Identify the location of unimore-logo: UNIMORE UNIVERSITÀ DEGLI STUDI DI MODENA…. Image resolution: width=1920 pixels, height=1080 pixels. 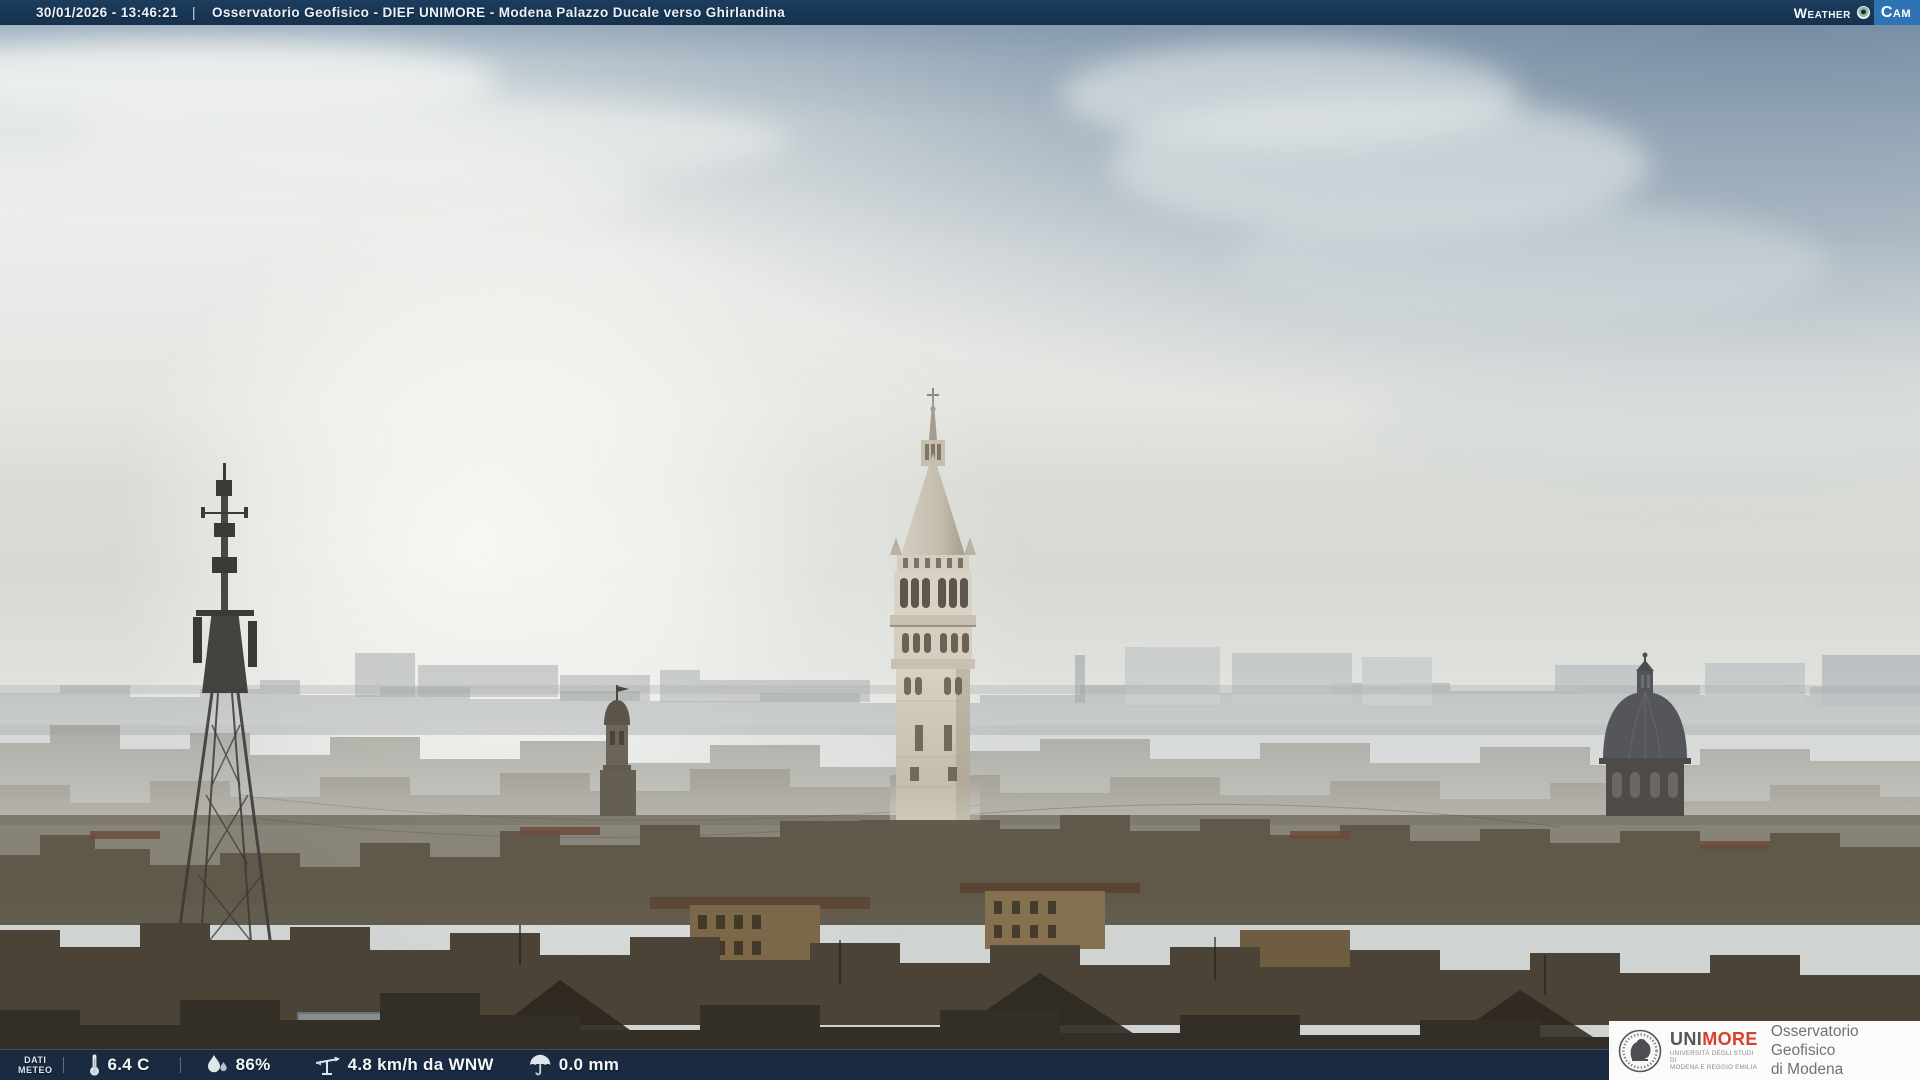
(1714, 1050).